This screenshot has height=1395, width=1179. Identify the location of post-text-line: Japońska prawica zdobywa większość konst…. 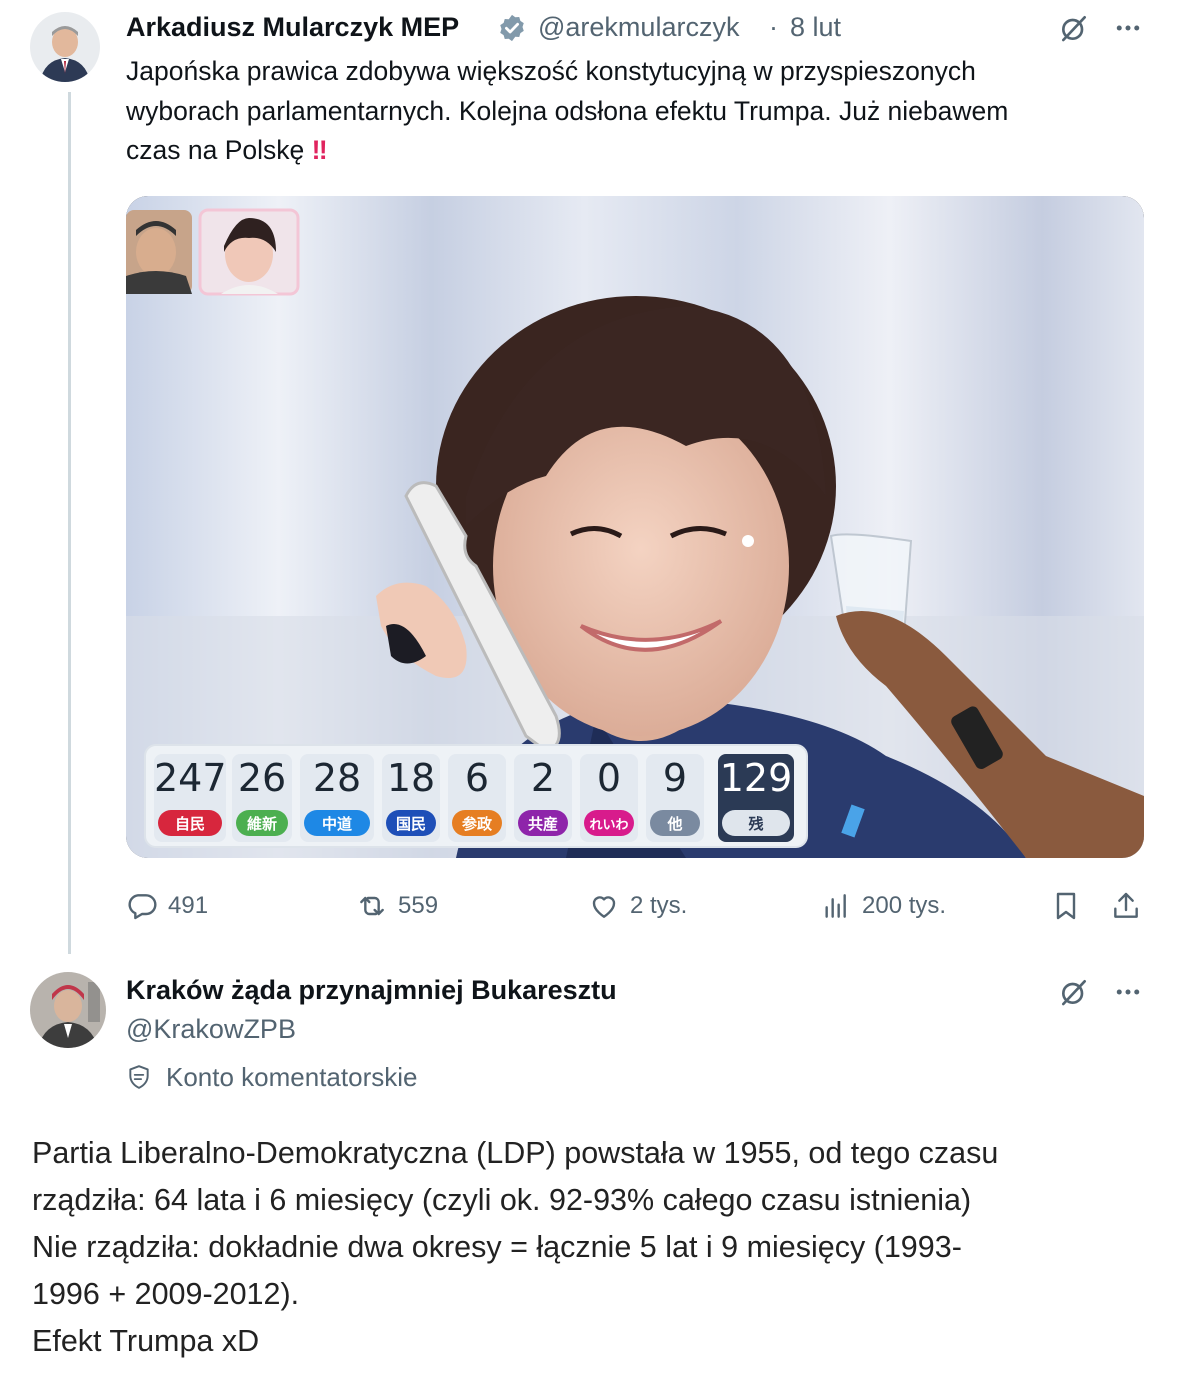
(551, 71).